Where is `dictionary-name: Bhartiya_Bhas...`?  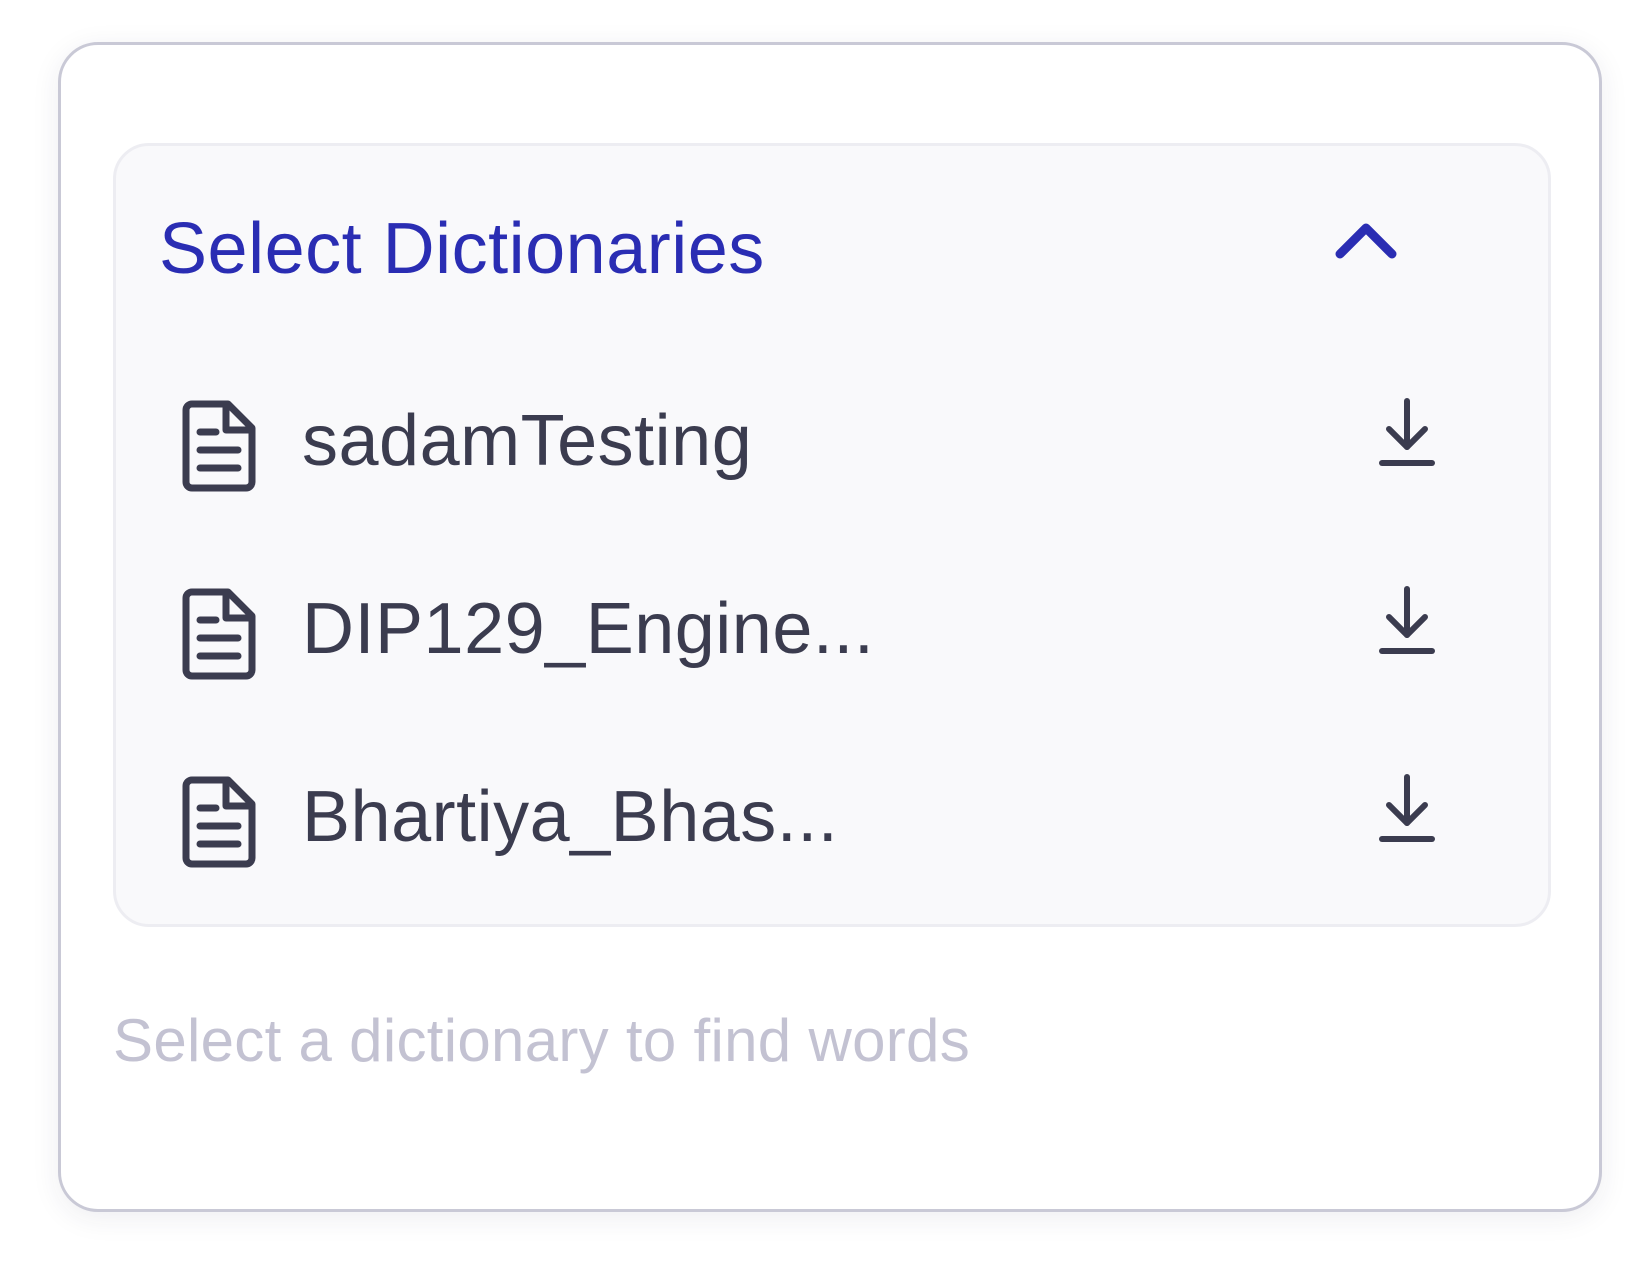
dictionary-name: Bhartiya_Bhas... is located at coordinates (570, 817).